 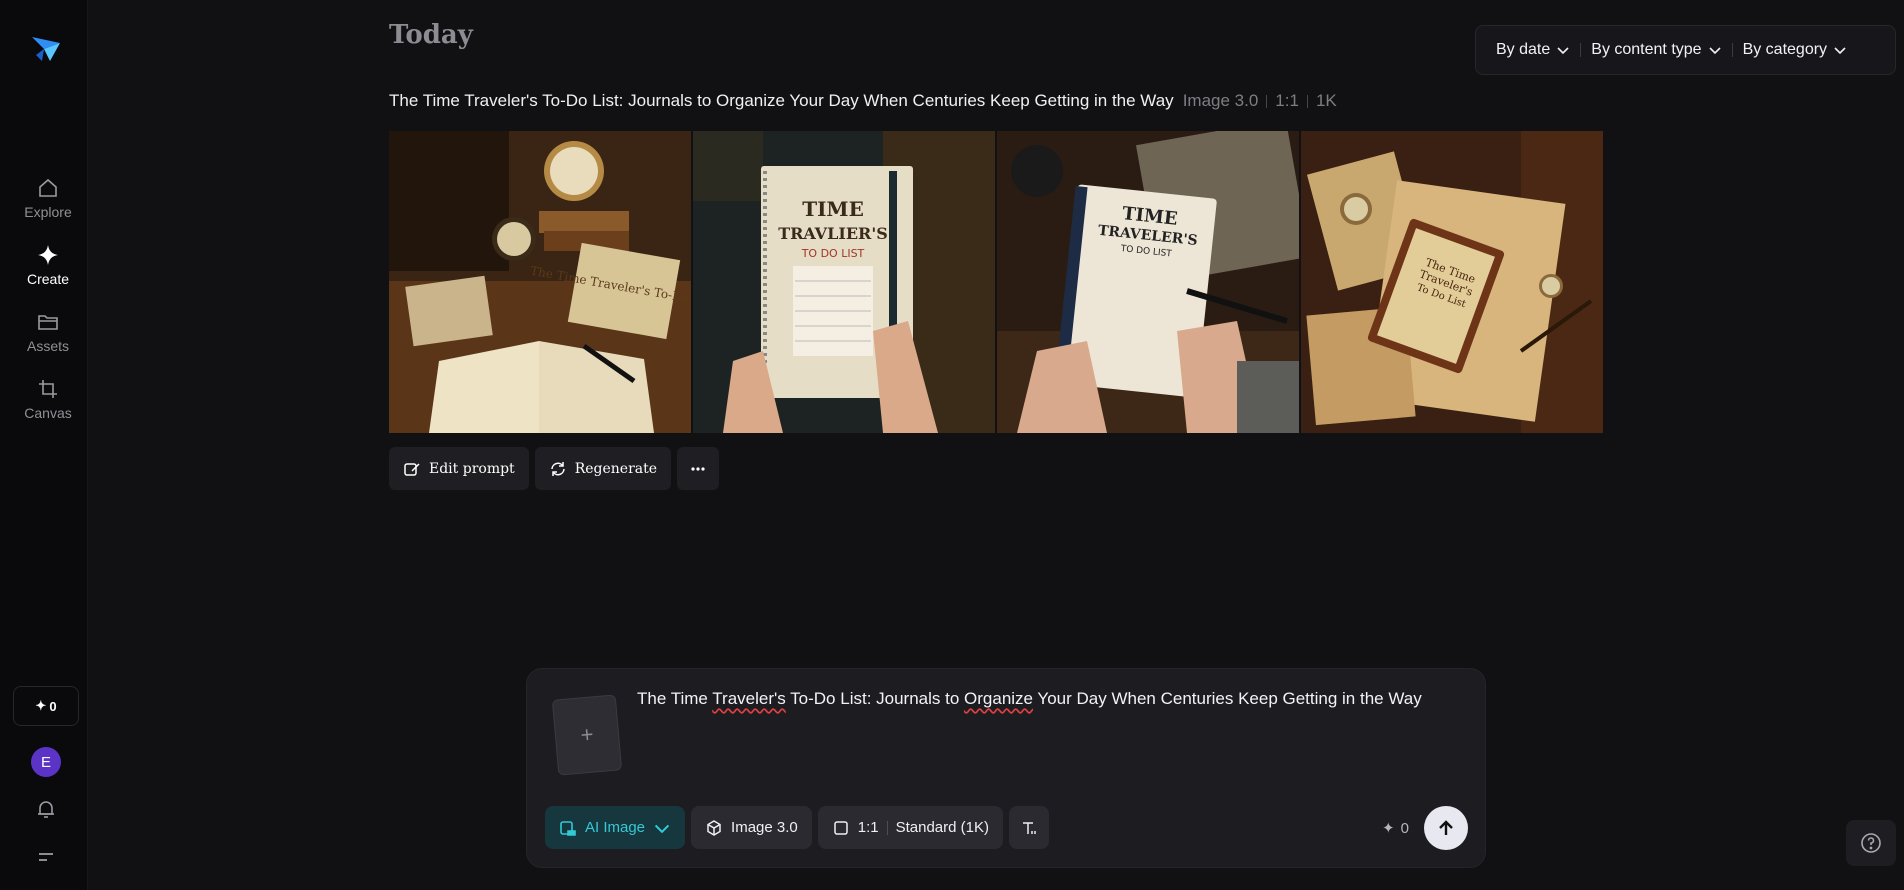 What do you see at coordinates (48, 332) in the screenshot?
I see `nav-assets: Assets` at bounding box center [48, 332].